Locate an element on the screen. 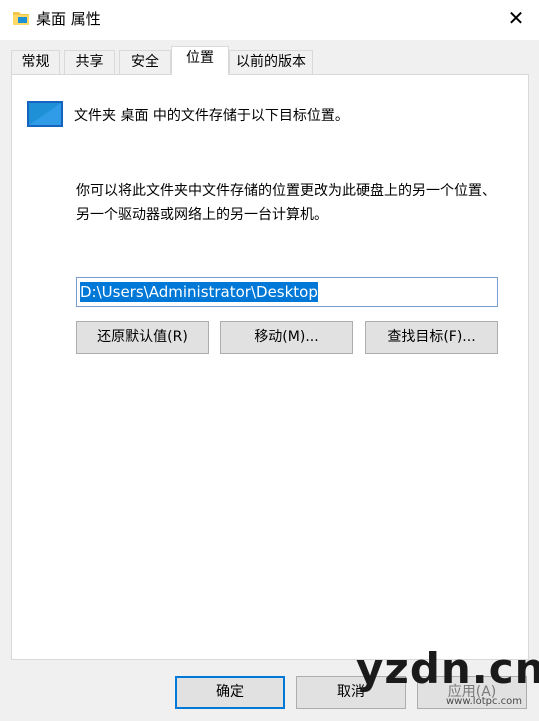 Image resolution: width=539 pixels, height=721 pixels. tab-previous-versions: 以前的版本 is located at coordinates (271, 62).